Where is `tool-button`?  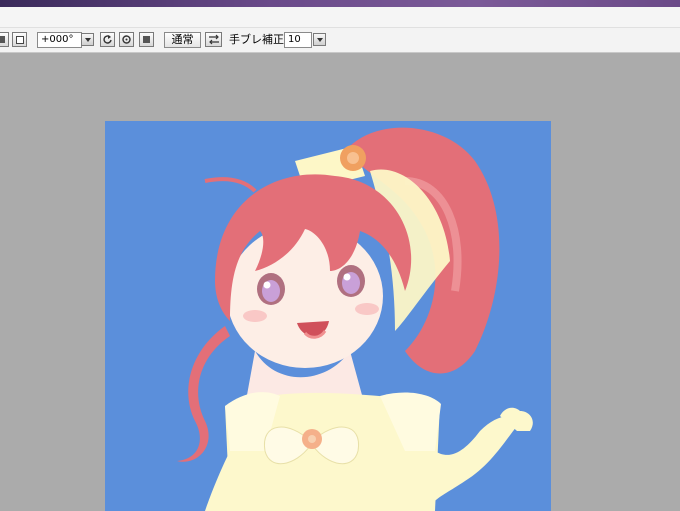 tool-button is located at coordinates (19, 39).